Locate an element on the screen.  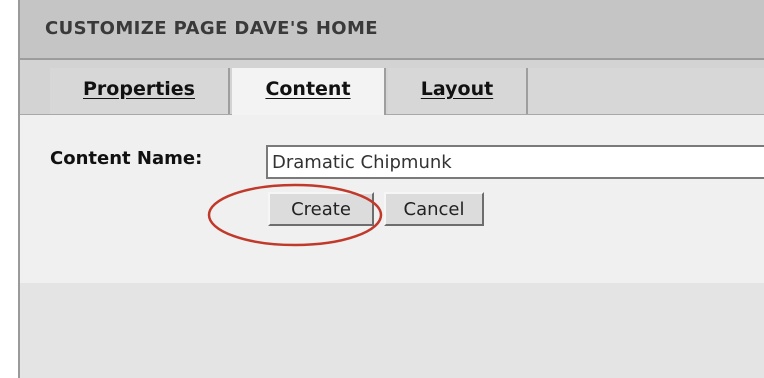
highlight-ellipse-annotation is located at coordinates (295, 215).